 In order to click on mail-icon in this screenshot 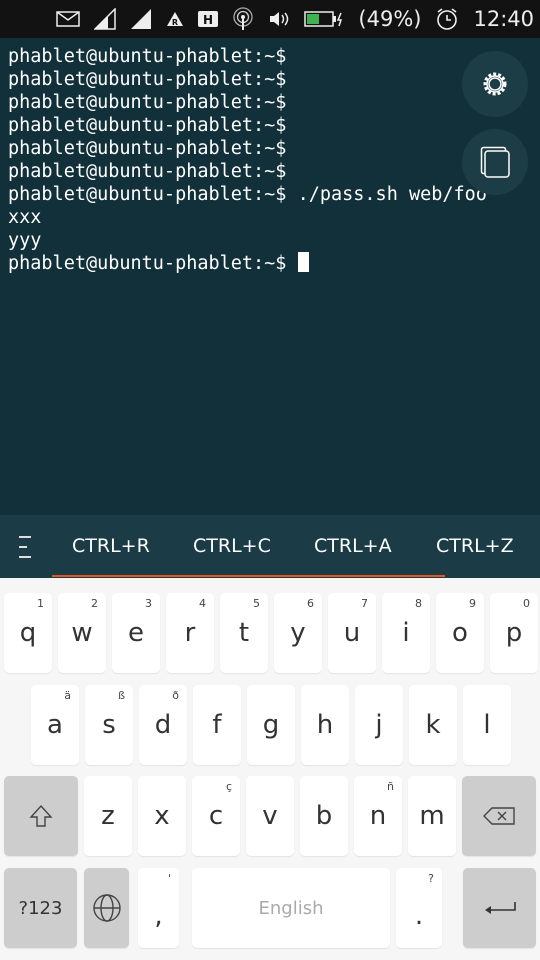, I will do `click(68, 19)`.